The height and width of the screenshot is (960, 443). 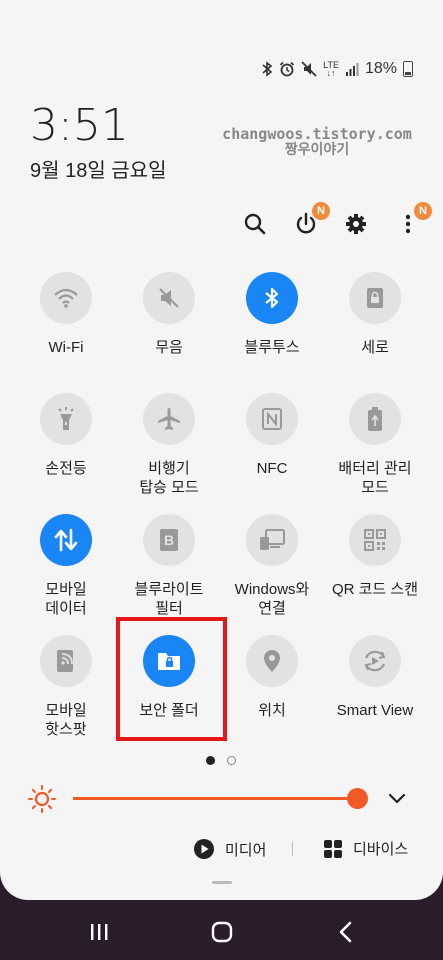 What do you see at coordinates (216, 798) in the screenshot?
I see `brightness-slider-track` at bounding box center [216, 798].